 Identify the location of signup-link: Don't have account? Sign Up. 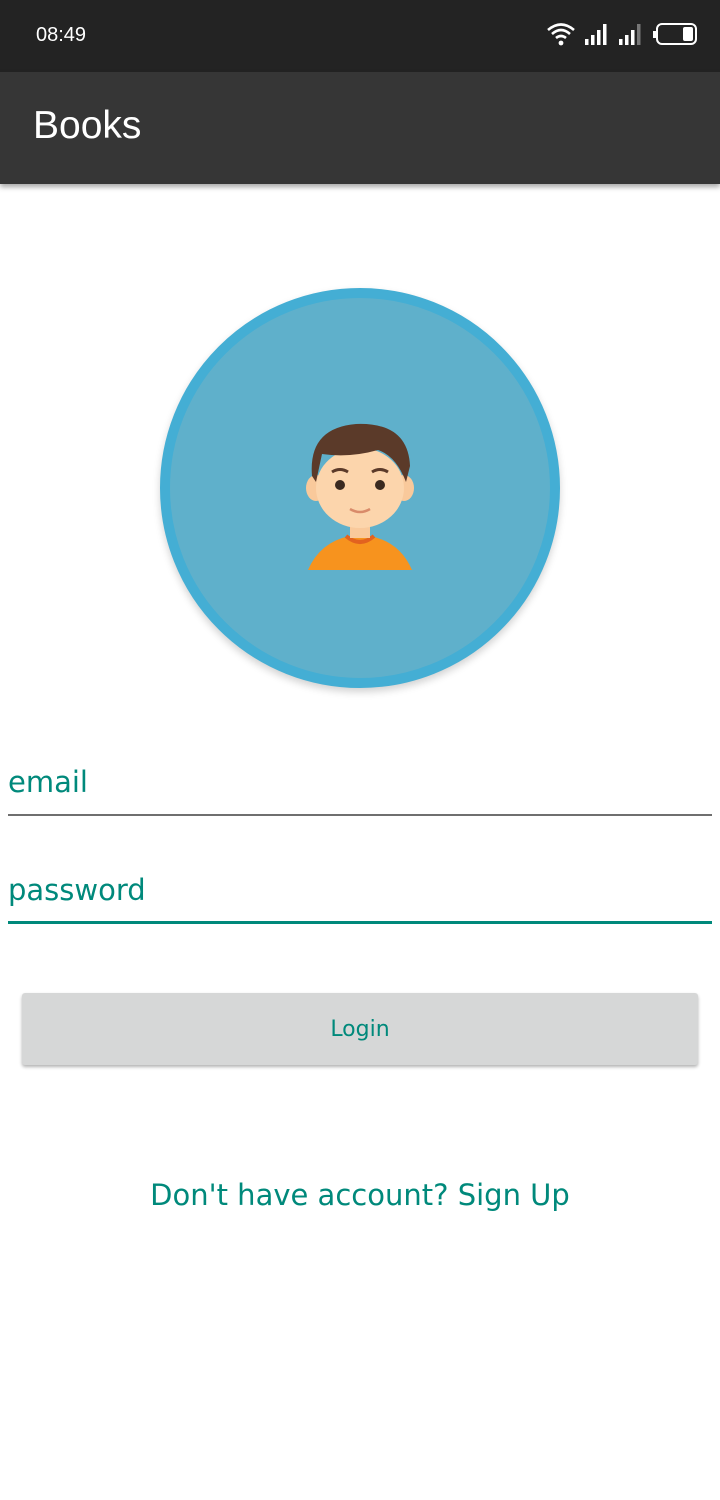
(360, 1195).